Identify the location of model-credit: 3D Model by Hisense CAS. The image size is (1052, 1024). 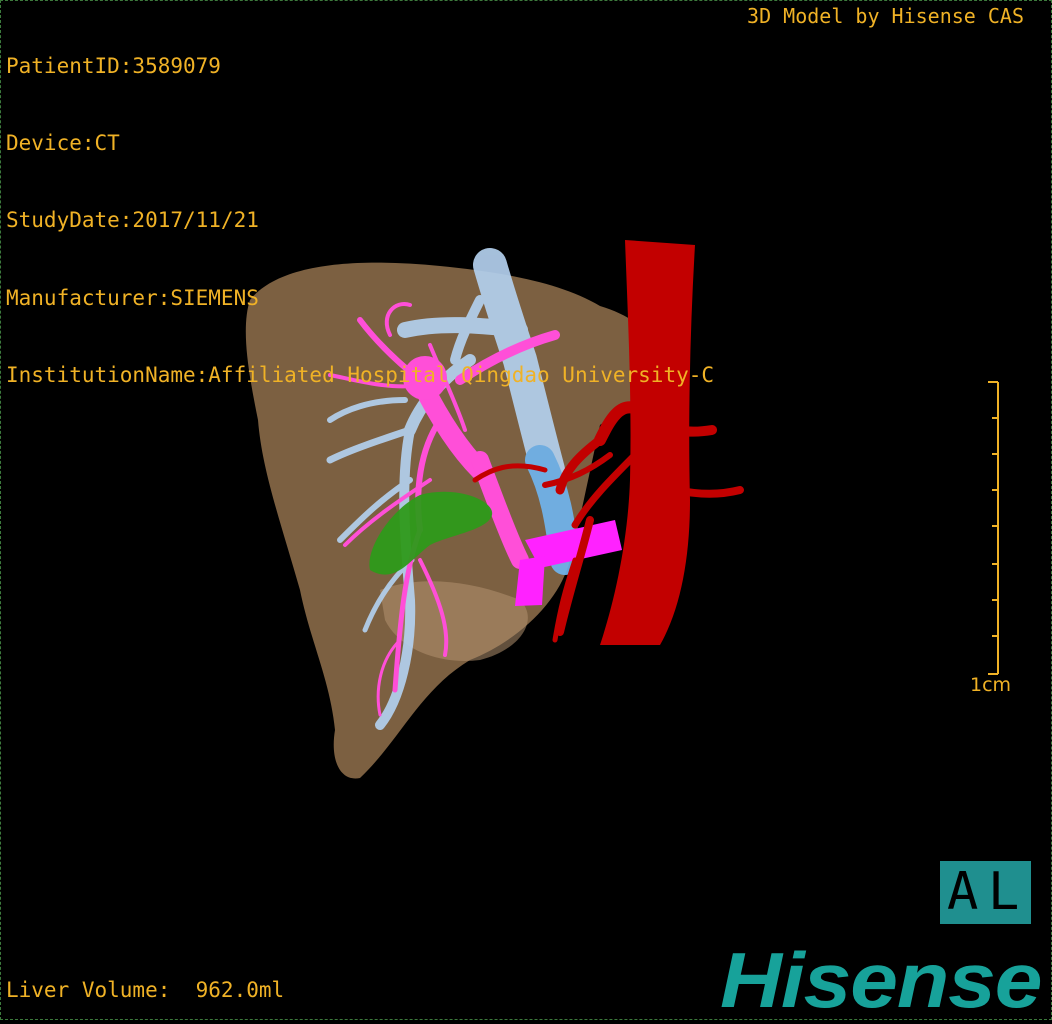
(885, 16).